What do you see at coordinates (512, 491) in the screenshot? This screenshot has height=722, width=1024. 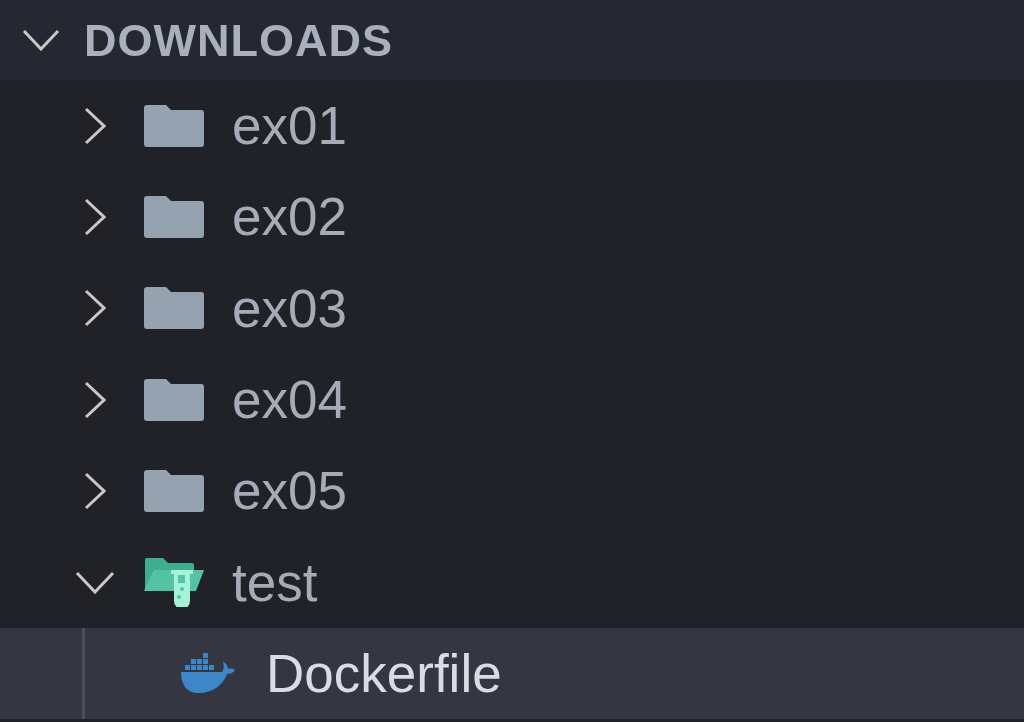 I see `tree-item: ex05` at bounding box center [512, 491].